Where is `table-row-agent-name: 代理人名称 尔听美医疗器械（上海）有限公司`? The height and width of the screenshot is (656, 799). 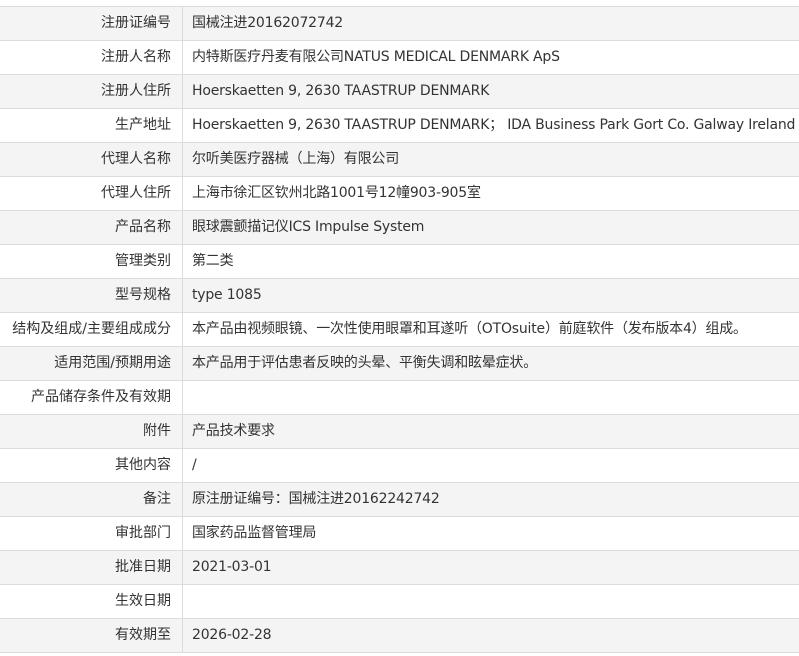
table-row-agent-name: 代理人名称 尔听美医疗器械（上海）有限公司 is located at coordinates (399, 160).